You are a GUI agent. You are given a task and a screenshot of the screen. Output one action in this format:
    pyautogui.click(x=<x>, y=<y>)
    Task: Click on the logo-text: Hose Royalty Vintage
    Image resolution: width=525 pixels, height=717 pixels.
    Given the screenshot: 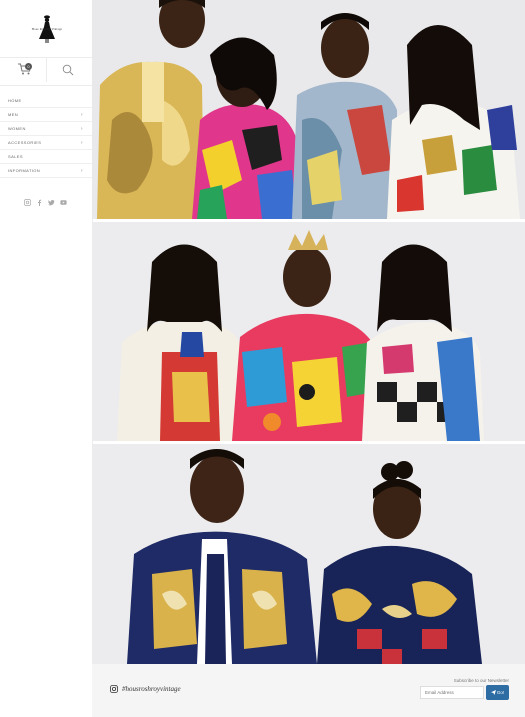 What is the action you would take?
    pyautogui.click(x=47, y=29)
    